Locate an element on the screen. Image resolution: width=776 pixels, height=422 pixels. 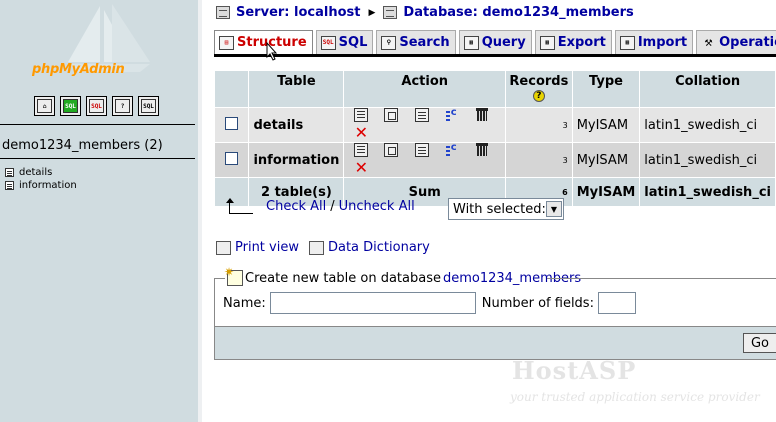
table-row: details ✕ 3 MyISAM latin1_swedish_ci is located at coordinates (495, 124).